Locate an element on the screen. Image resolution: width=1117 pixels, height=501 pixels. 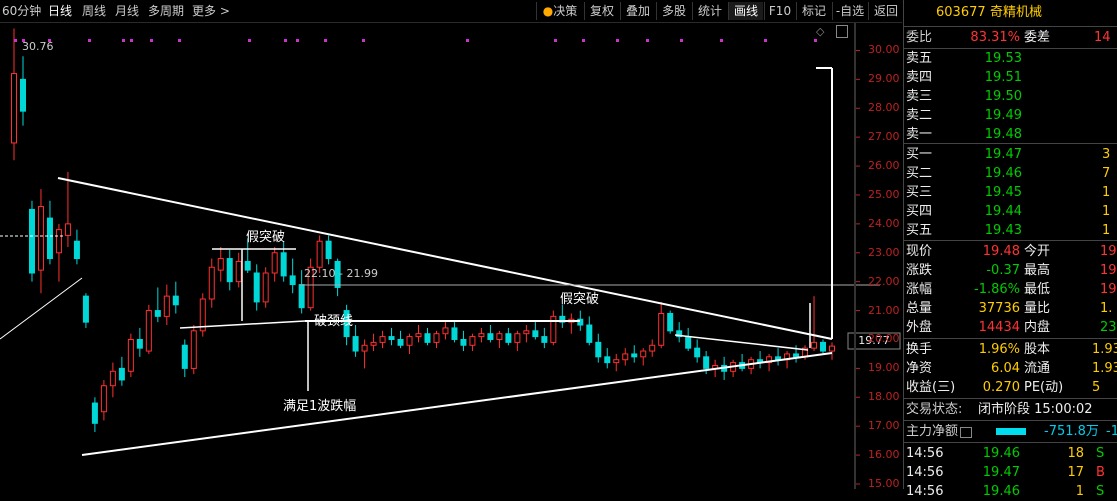
multi-period-tab: 多周期 is located at coordinates (166, 11).